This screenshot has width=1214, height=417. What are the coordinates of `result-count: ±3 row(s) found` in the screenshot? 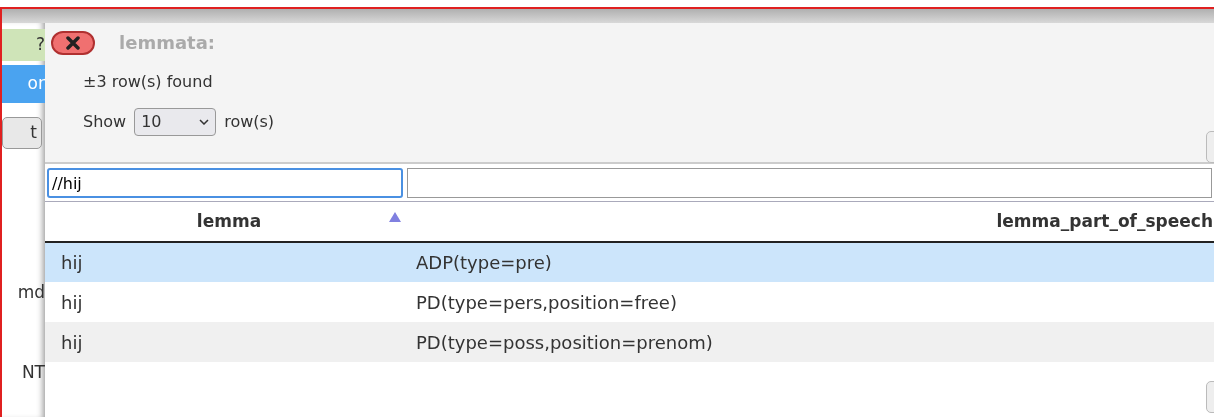 It's located at (148, 82).